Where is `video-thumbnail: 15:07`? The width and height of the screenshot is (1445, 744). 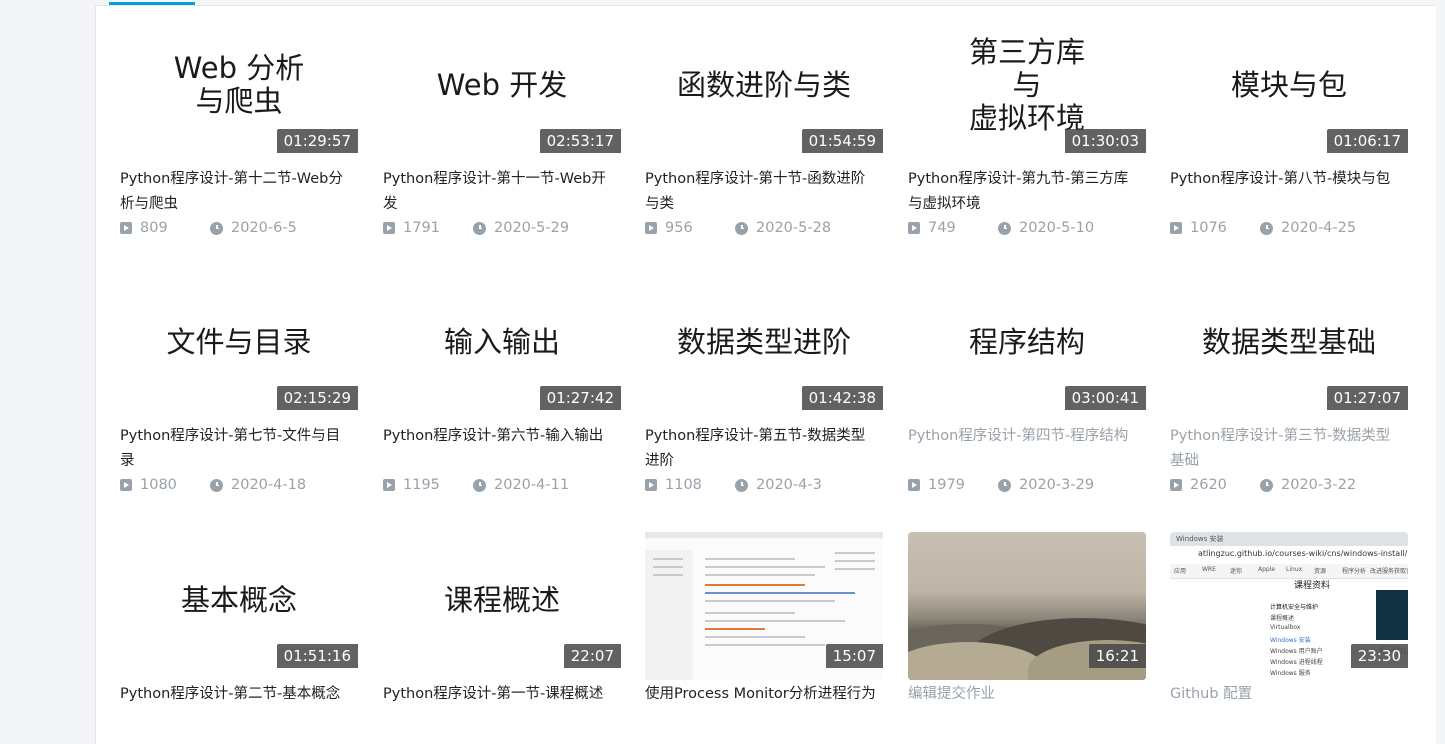
video-thumbnail: 15:07 is located at coordinates (764, 606).